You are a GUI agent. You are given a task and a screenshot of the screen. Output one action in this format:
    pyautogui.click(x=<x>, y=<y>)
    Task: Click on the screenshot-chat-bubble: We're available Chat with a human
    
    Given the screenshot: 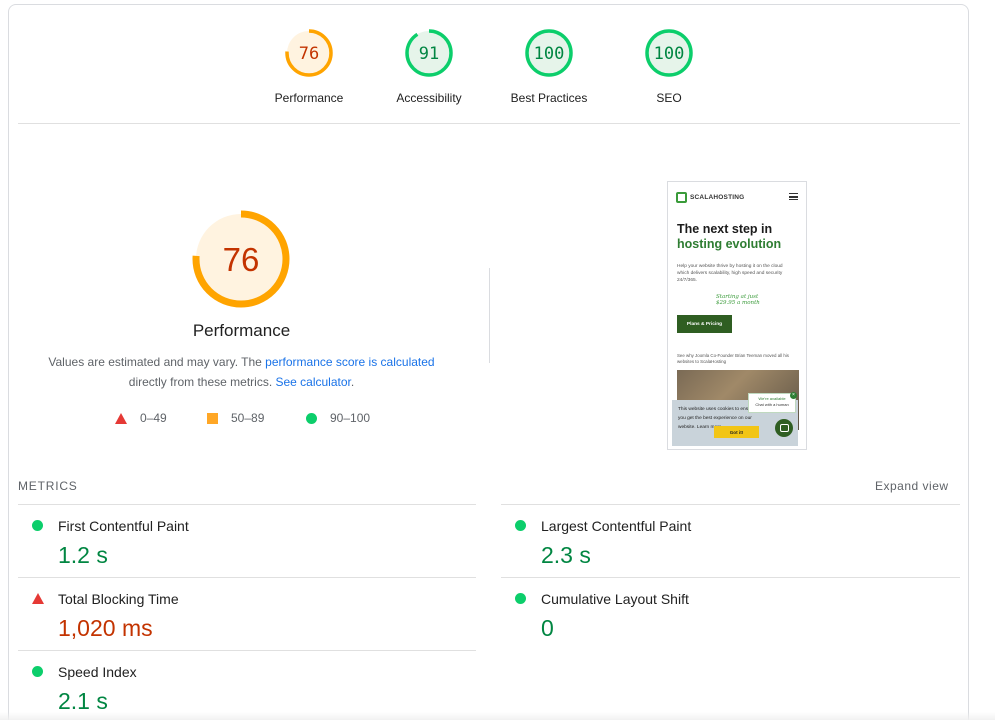 What is the action you would take?
    pyautogui.click(x=772, y=403)
    